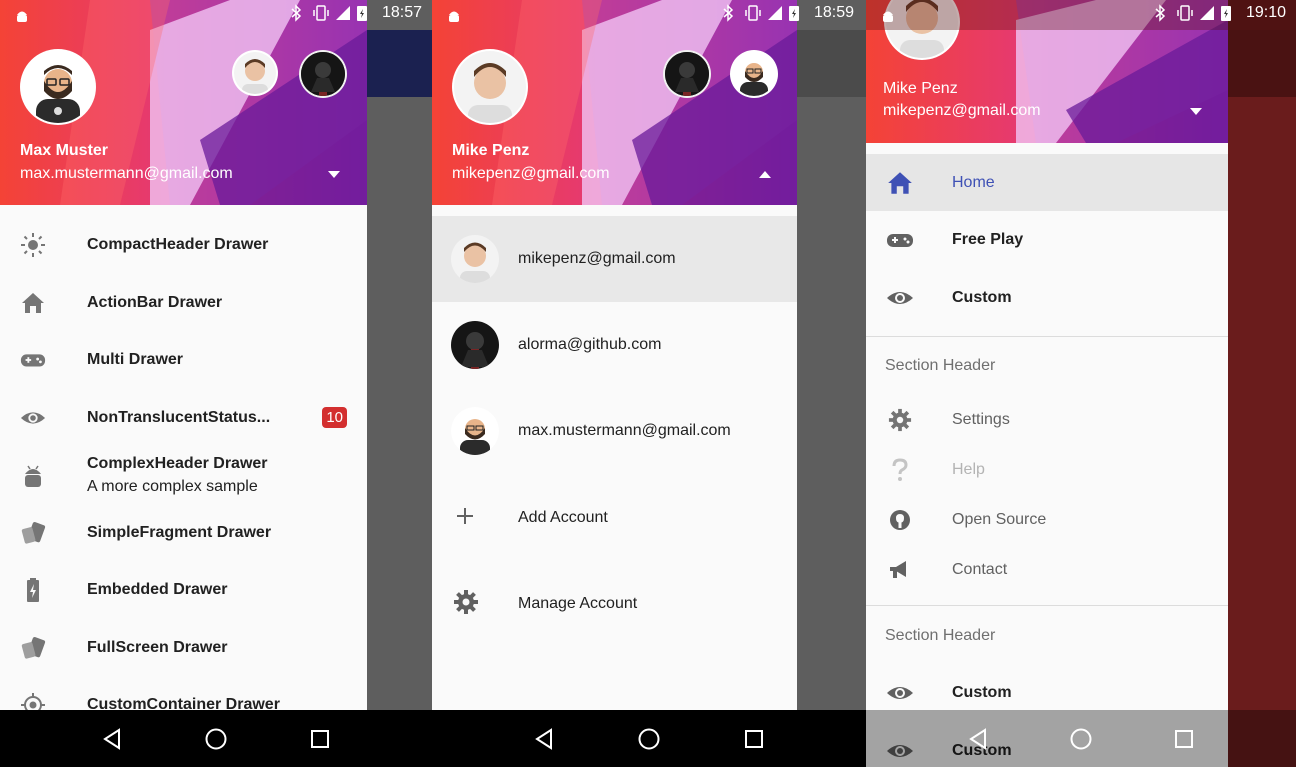 The width and height of the screenshot is (1296, 767). I want to click on drawer-item-customcontainer: CustomContainer Drawer, so click(183, 693).